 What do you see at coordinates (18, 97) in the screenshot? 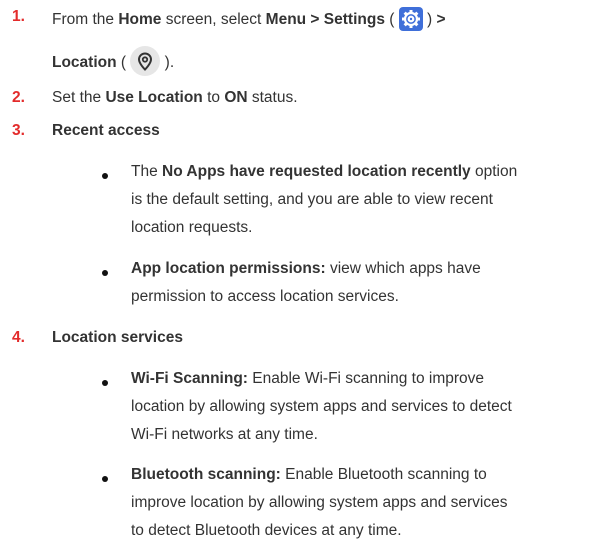
I see `step-number: 2.` at bounding box center [18, 97].